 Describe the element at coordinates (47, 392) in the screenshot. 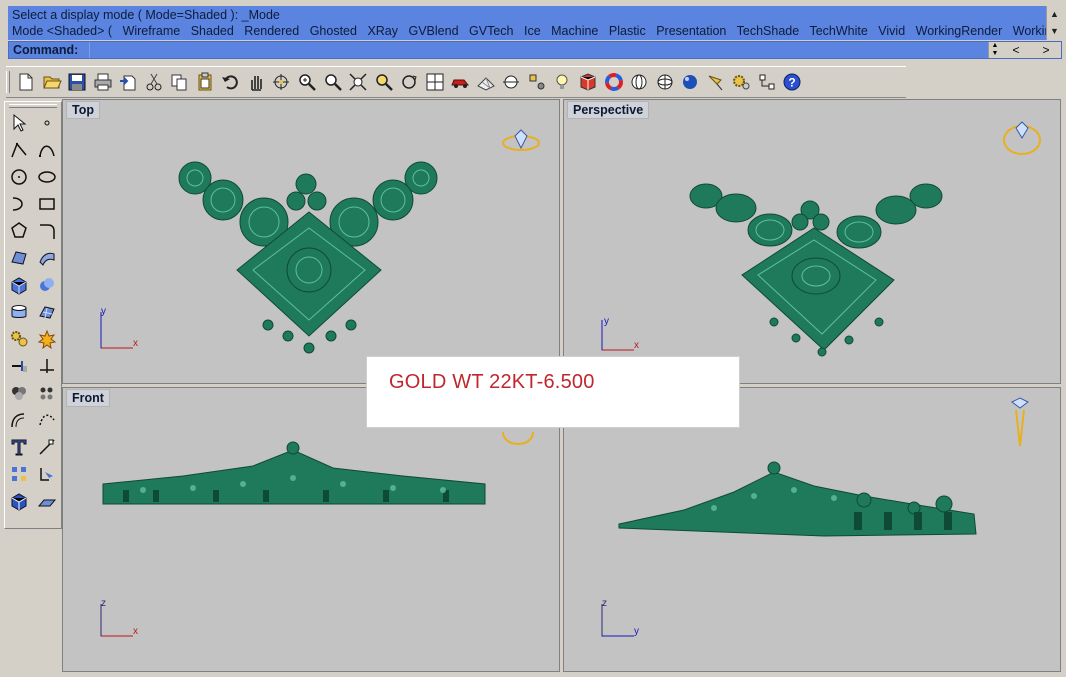

I see `array-icon` at that location.